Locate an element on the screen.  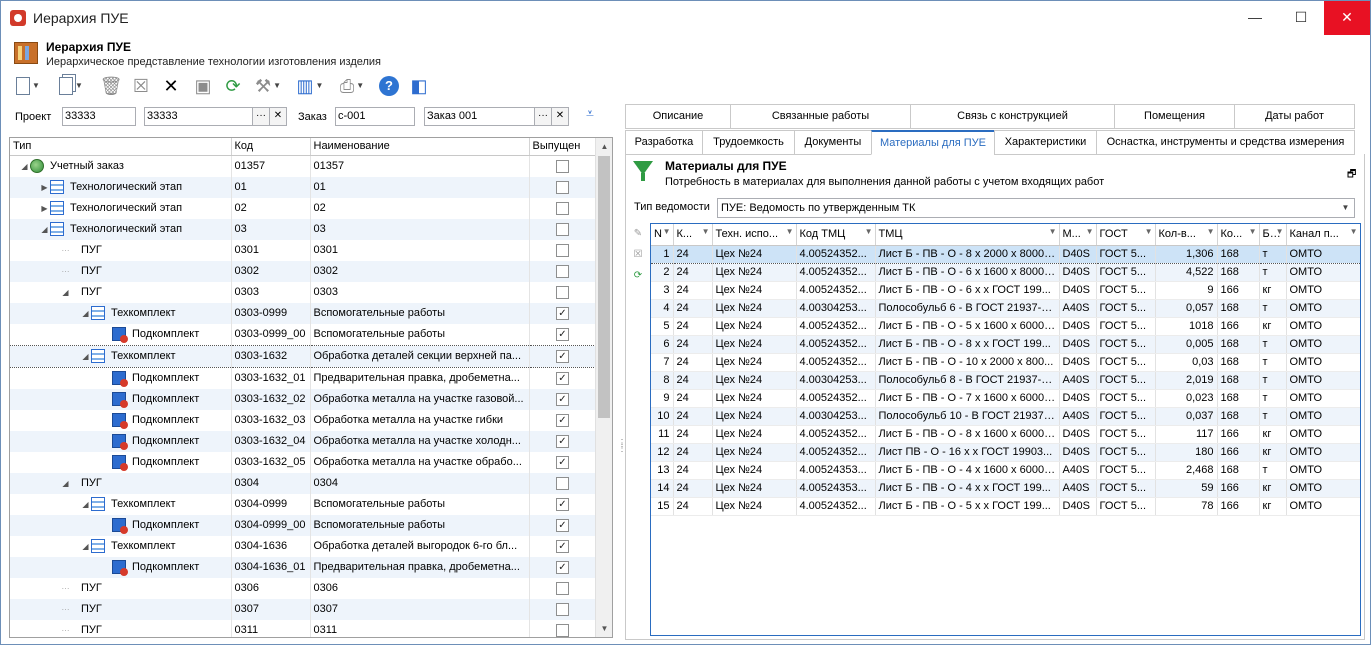
print-icon: ⎙ ▼ is located at coordinates (352, 86).